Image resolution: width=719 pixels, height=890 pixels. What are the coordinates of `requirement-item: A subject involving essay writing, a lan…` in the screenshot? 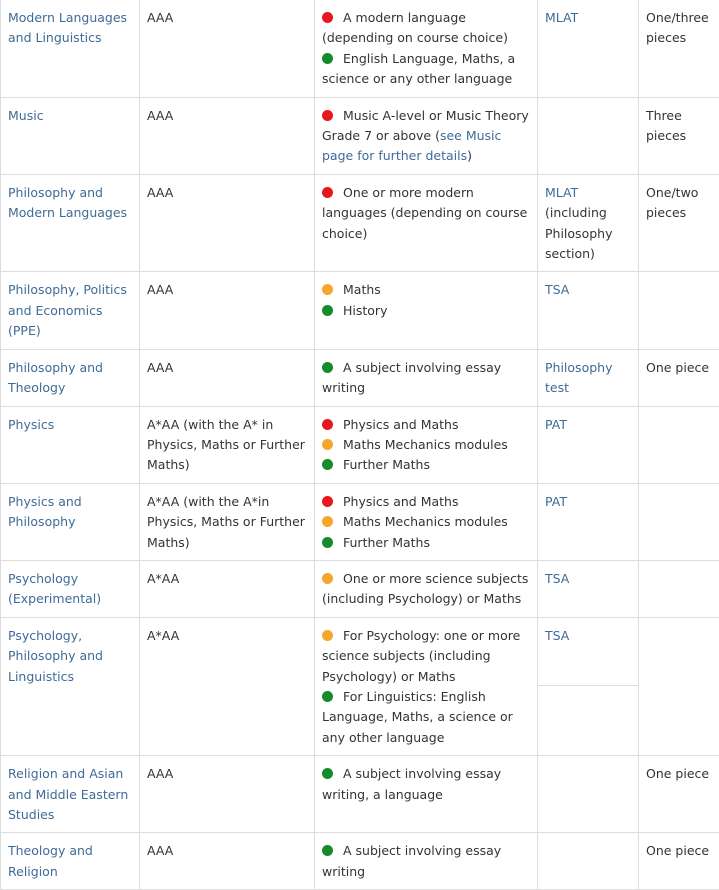 It's located at (426, 784).